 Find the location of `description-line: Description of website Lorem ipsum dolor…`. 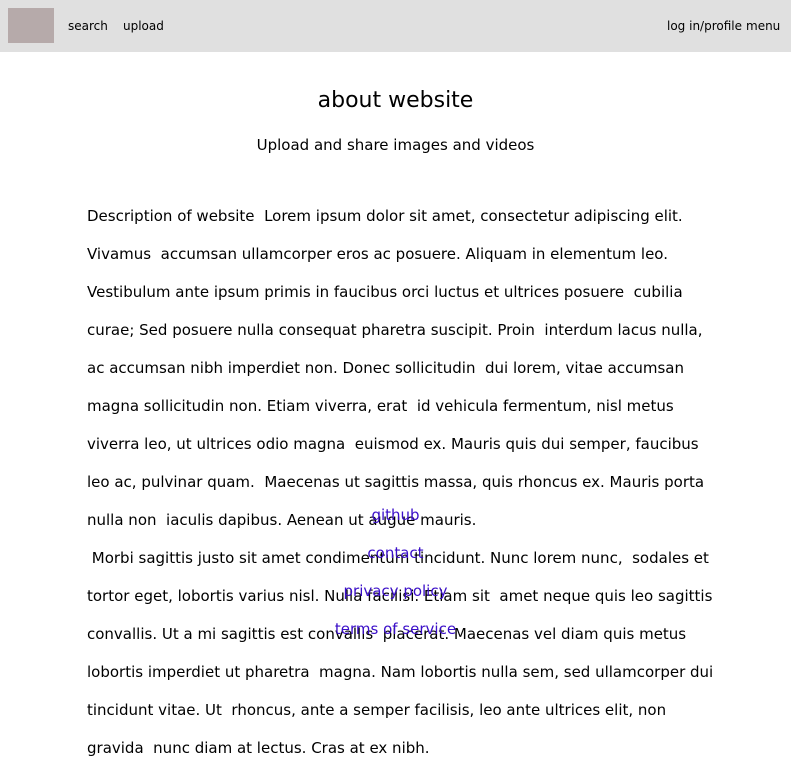

description-line: Description of website Lorem ipsum dolor… is located at coordinates (385, 216).